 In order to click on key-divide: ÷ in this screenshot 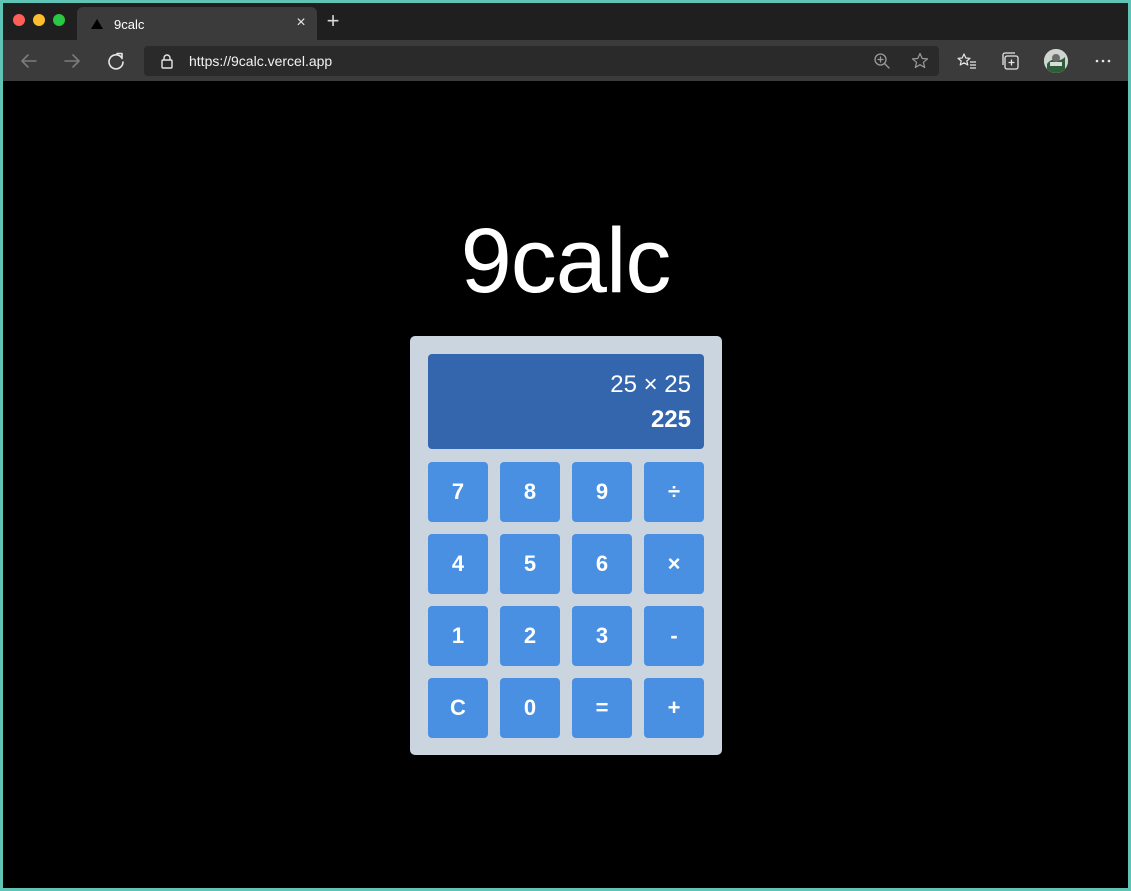, I will do `click(674, 492)`.